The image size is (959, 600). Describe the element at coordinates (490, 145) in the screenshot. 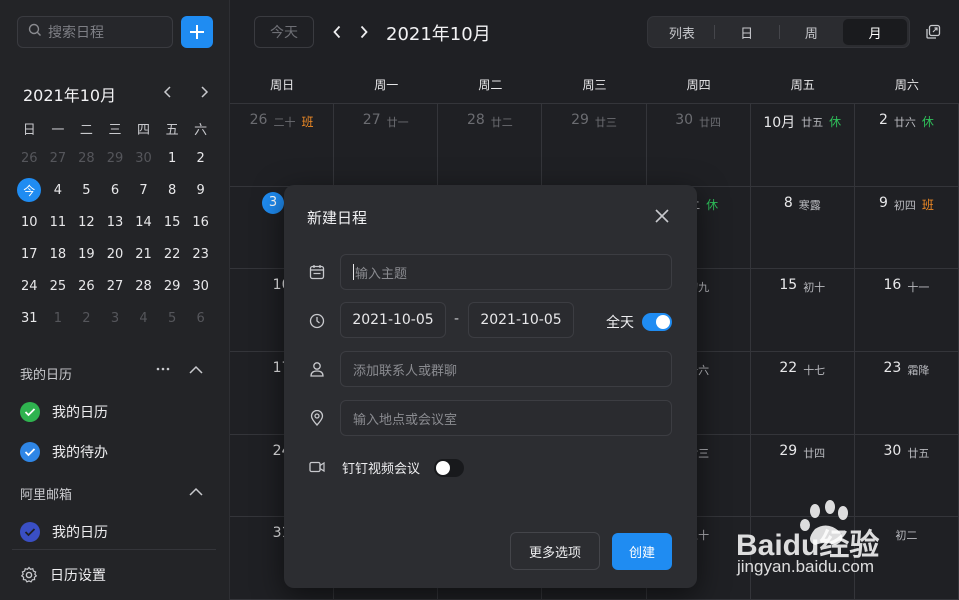

I see `day-cell: 28 廿二` at that location.